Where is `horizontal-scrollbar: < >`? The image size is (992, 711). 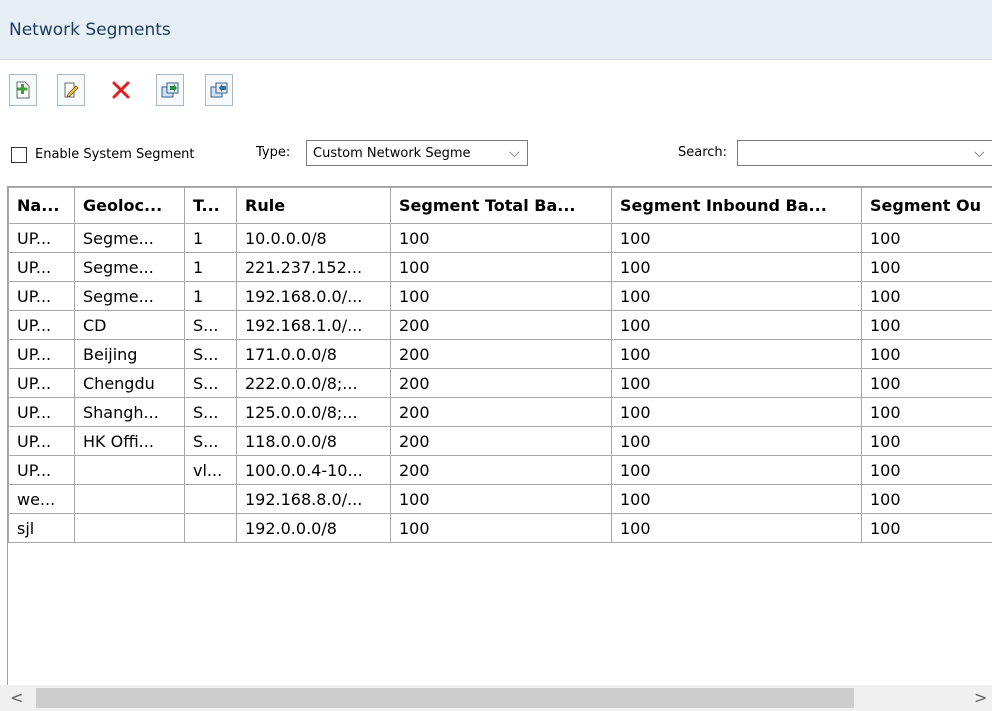
horizontal-scrollbar: < > is located at coordinates (496, 698).